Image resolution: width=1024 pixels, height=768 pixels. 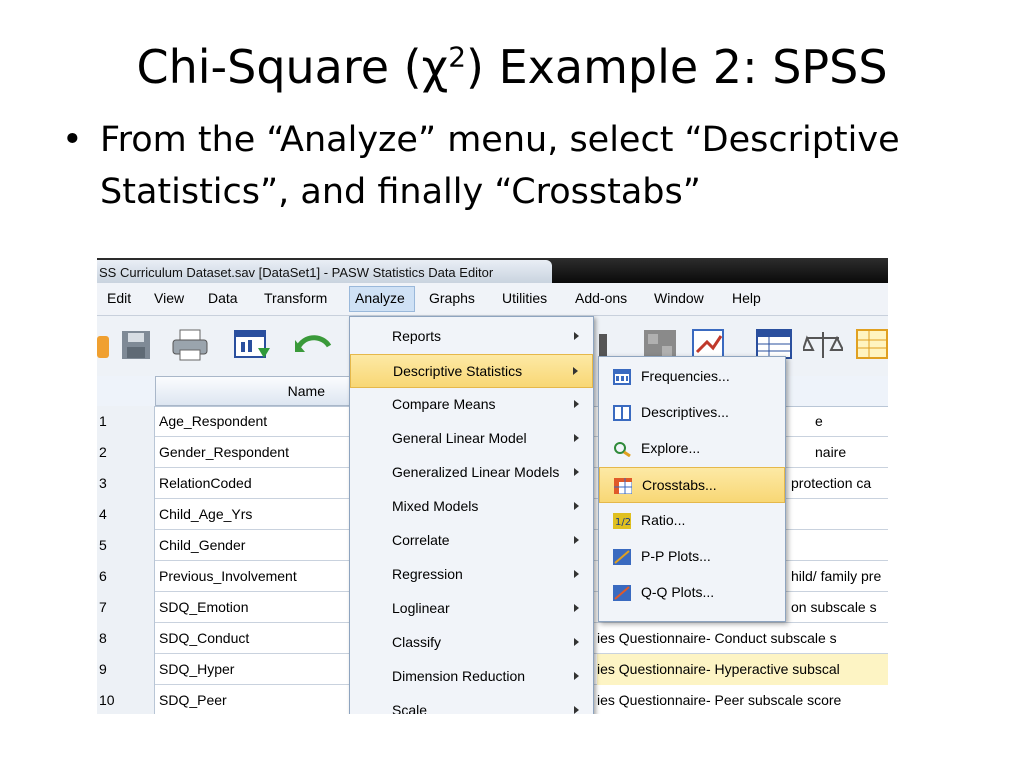 I want to click on descriptives-icon, so click(x=622, y=413).